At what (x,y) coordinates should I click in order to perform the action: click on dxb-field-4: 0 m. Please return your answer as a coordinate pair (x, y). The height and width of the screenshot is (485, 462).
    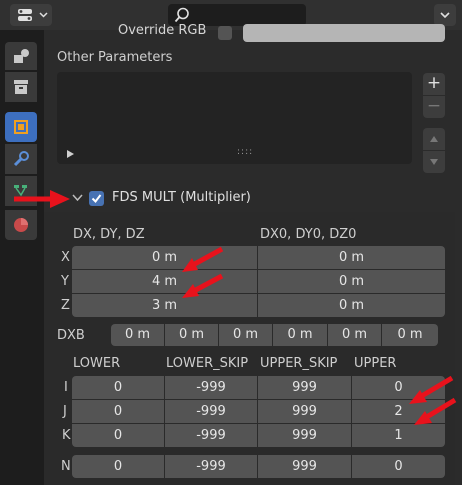
    Looking at the image, I should click on (300, 335).